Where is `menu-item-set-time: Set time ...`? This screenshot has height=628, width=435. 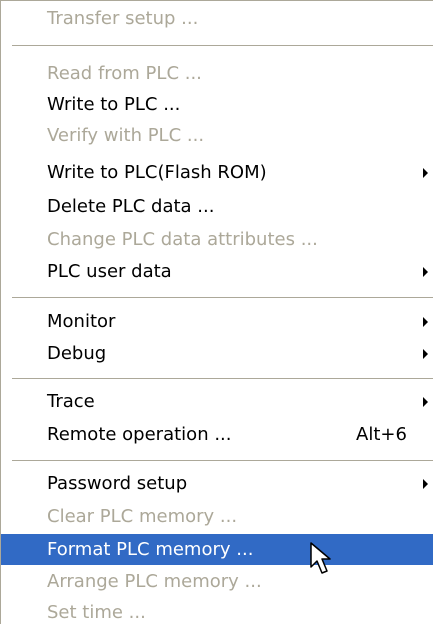 menu-item-set-time: Set time ... is located at coordinates (217, 612).